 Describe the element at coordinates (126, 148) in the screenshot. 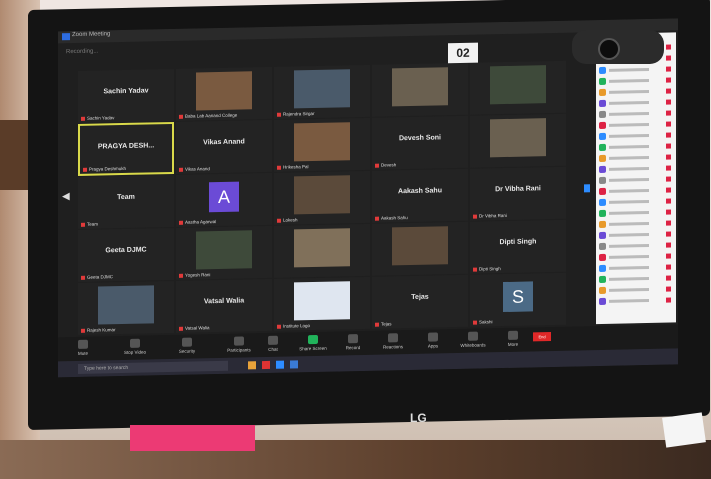

I see `video-tile: PRAGYA DESH... Pragya Deshmukh` at that location.